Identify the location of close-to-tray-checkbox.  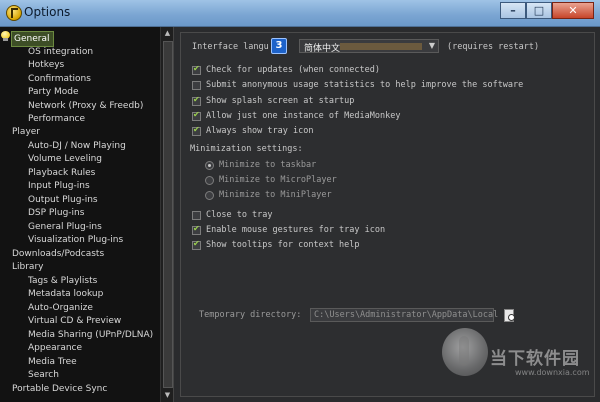
(196, 215).